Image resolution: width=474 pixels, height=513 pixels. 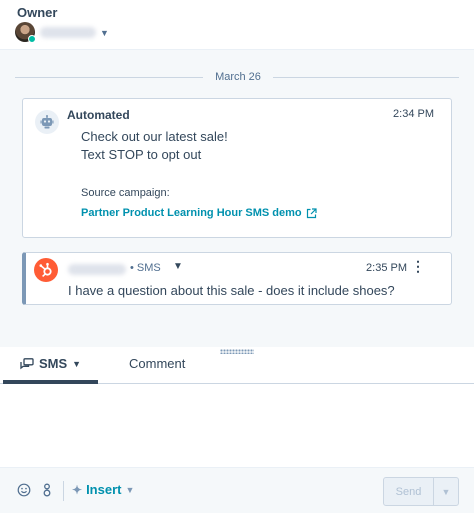 I want to click on channel-label: • SMS, so click(x=145, y=268).